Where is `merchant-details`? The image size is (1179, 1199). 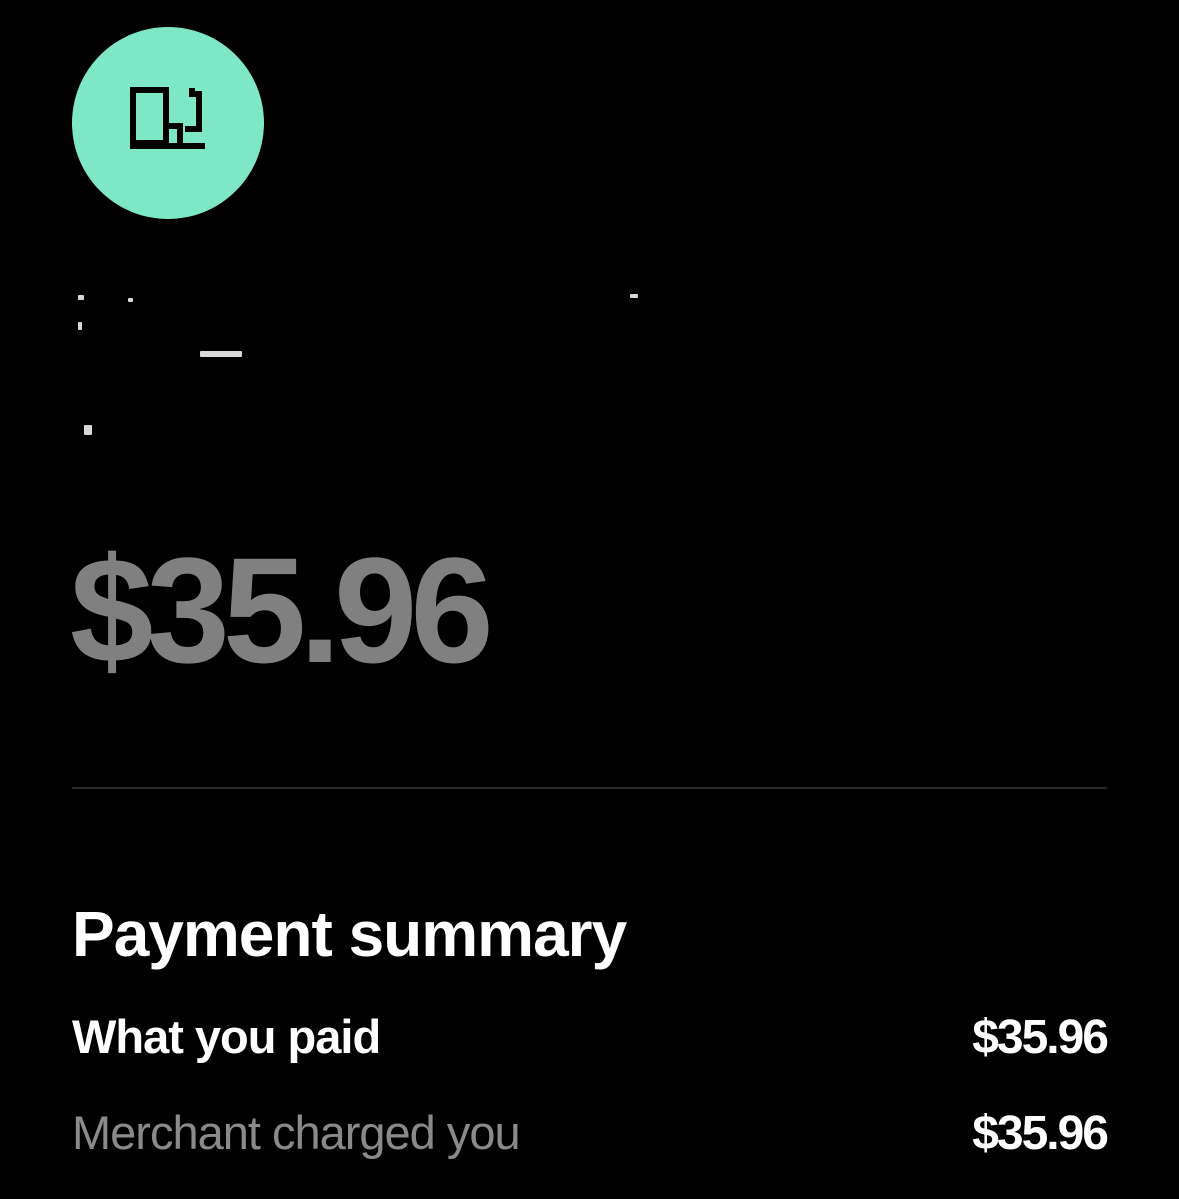 merchant-details is located at coordinates (291, 420).